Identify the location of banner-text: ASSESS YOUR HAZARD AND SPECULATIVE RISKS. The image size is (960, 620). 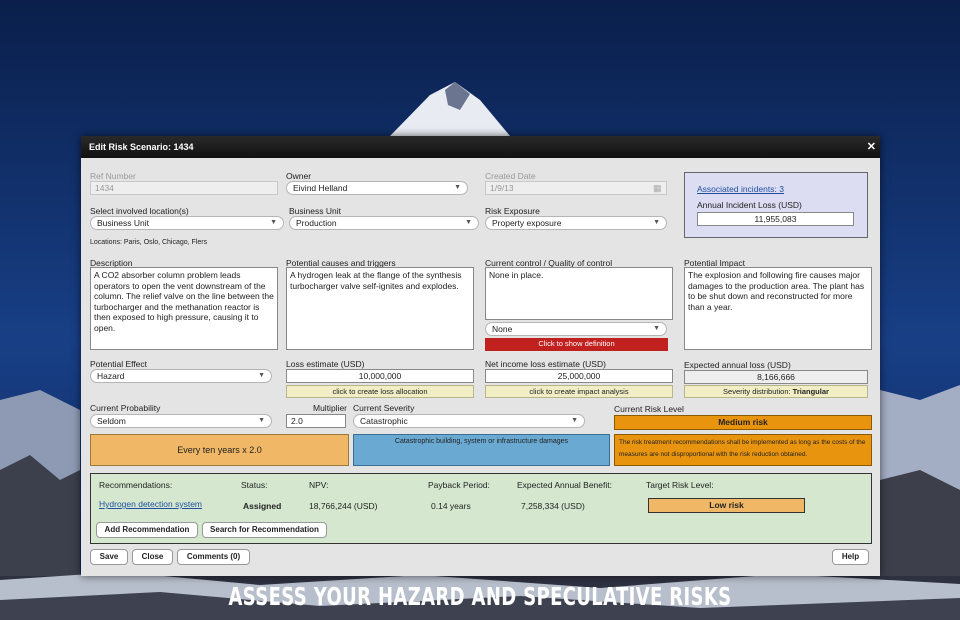
(480, 596).